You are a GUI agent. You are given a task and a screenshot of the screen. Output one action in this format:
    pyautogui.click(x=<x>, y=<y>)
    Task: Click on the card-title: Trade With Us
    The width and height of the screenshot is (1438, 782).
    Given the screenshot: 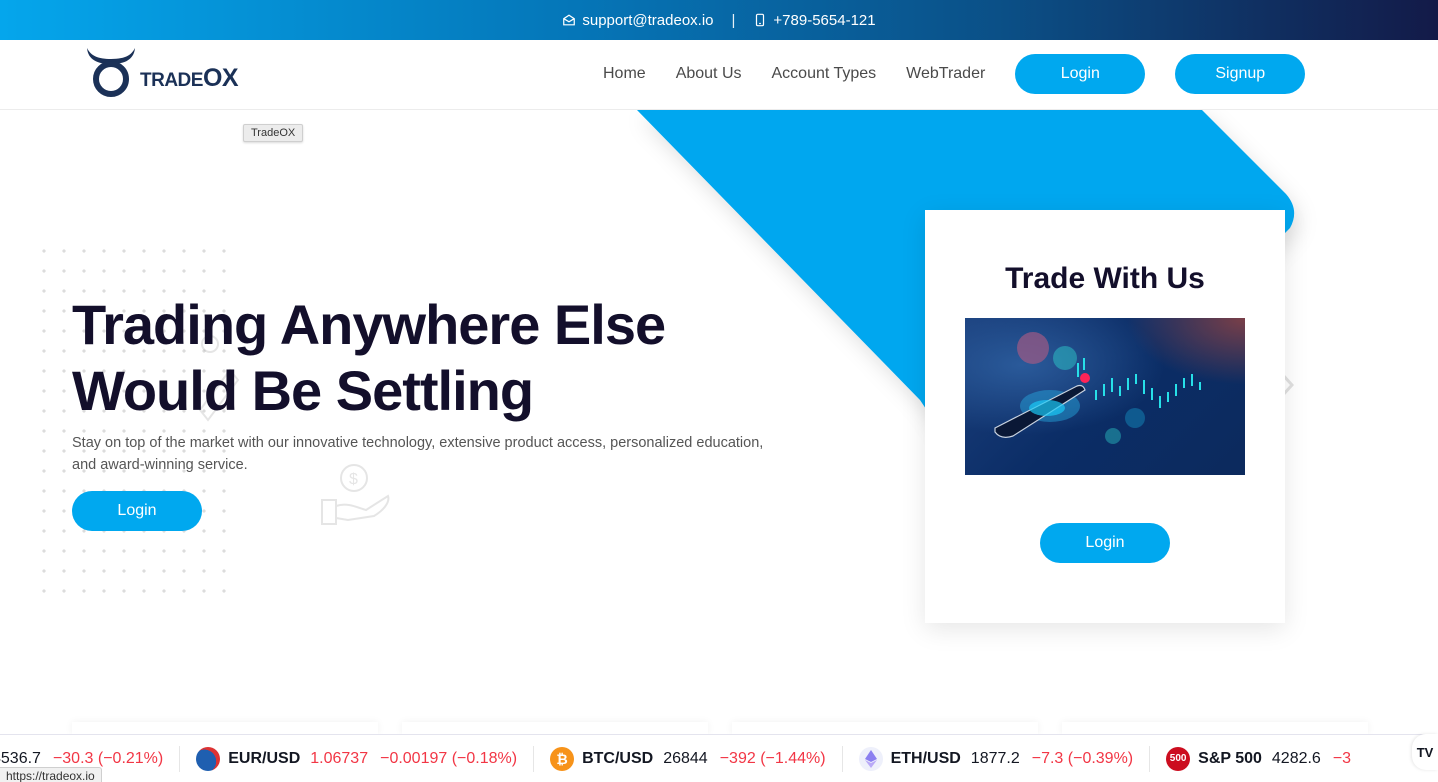 What is the action you would take?
    pyautogui.click(x=1105, y=278)
    